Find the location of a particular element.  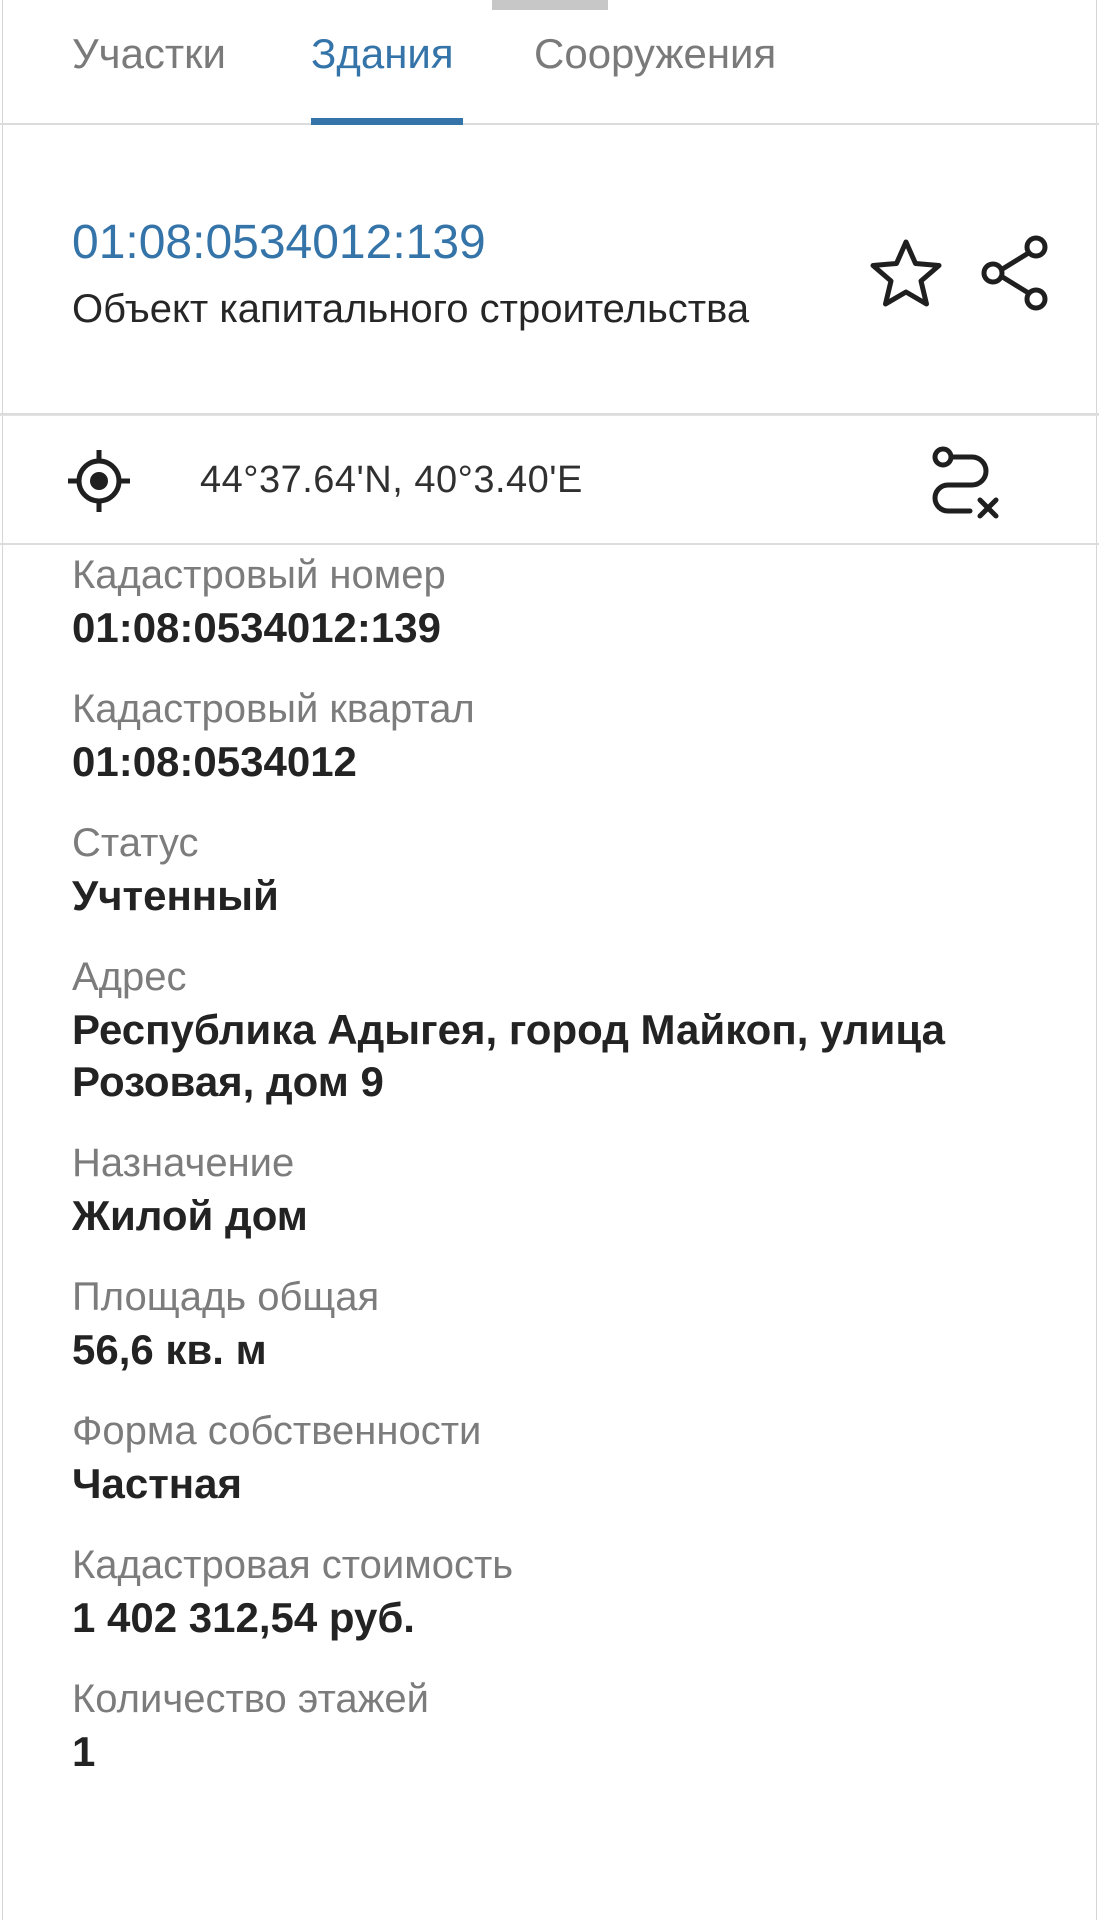

tab-structures: Сооружения is located at coordinates (655, 54).